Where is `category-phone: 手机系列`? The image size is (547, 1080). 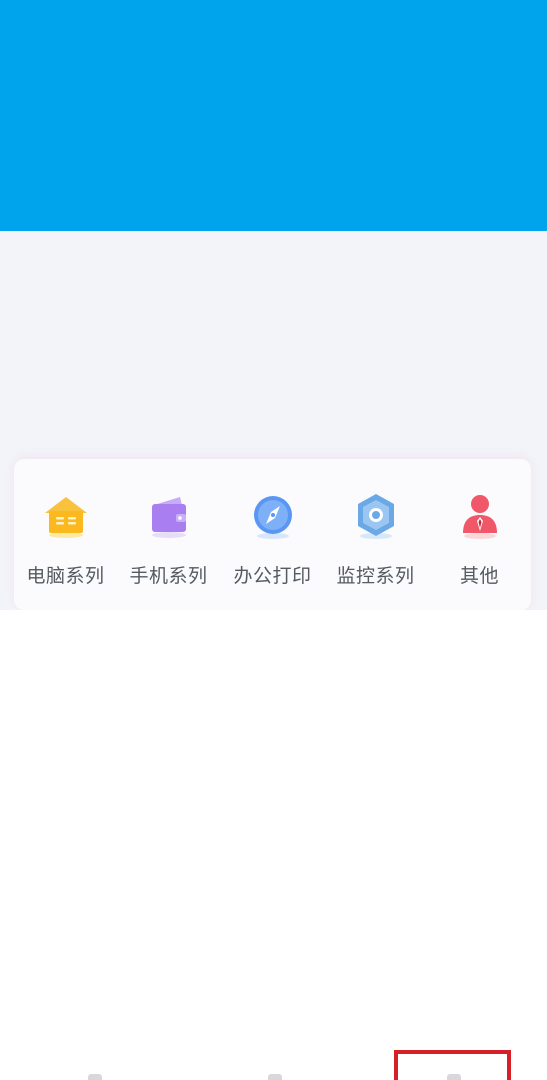 category-phone: 手机系列 is located at coordinates (168, 534).